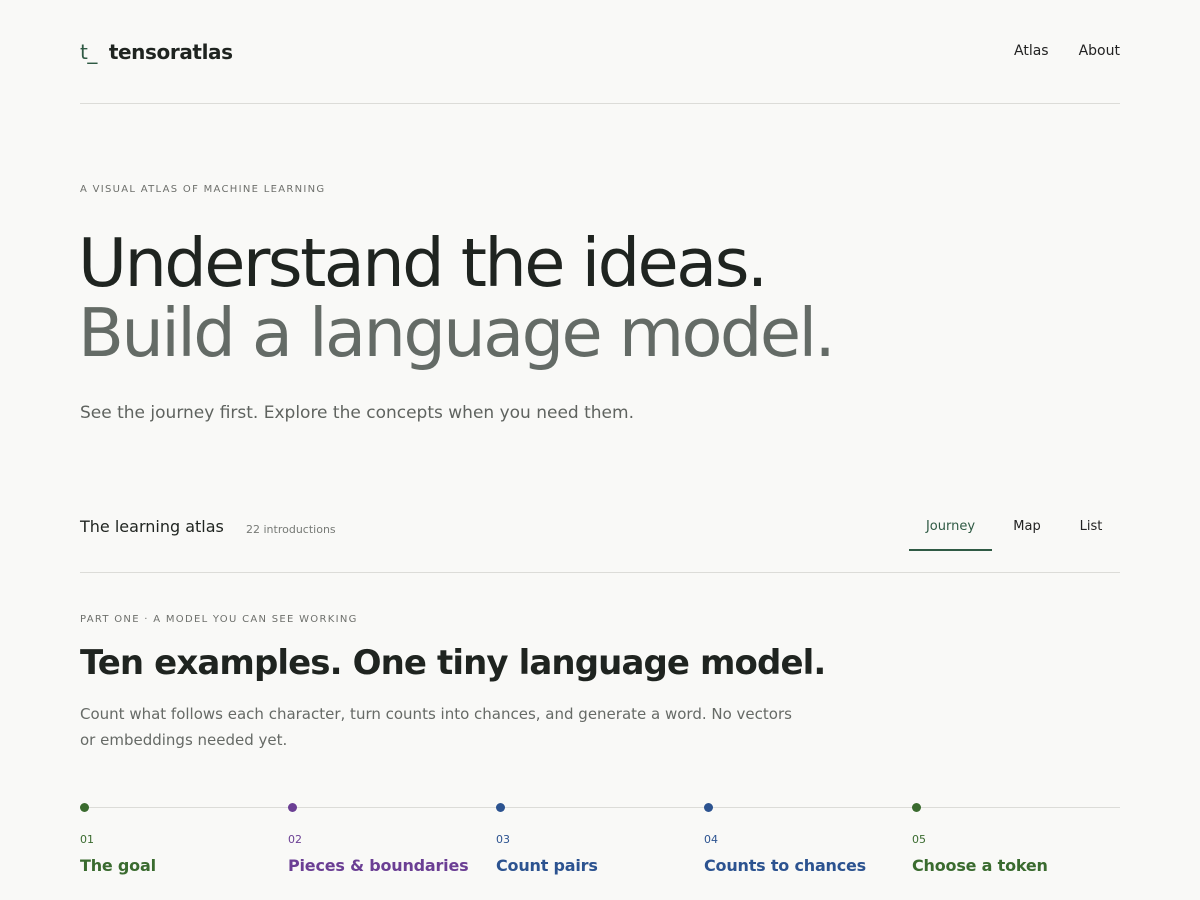  Describe the element at coordinates (503, 839) in the screenshot. I see `step-number: 03` at that location.